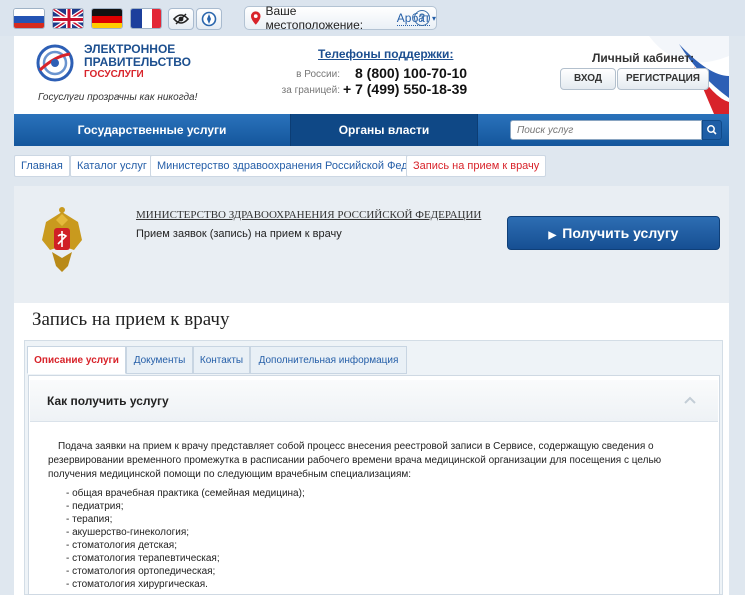  Describe the element at coordinates (643, 58) in the screenshot. I see `cabinet-title: Личный кабинет:` at that location.